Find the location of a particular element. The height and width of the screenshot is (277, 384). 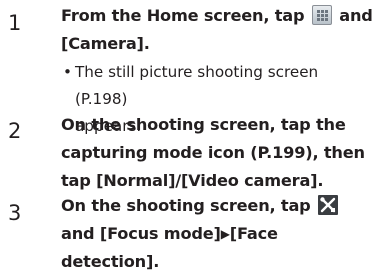

instruction-text: On the shooting screen, tap is located at coordinates (188, 205).